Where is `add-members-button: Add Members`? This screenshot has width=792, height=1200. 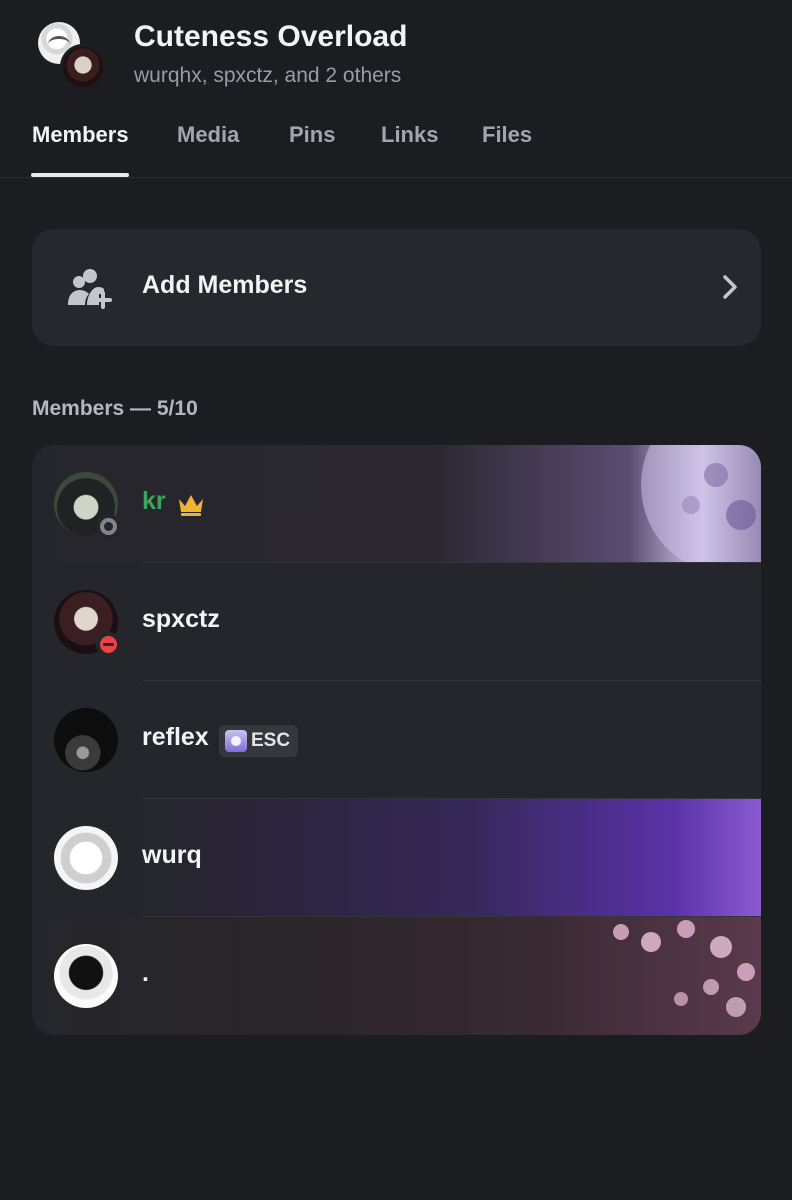 add-members-button: Add Members is located at coordinates (396, 287).